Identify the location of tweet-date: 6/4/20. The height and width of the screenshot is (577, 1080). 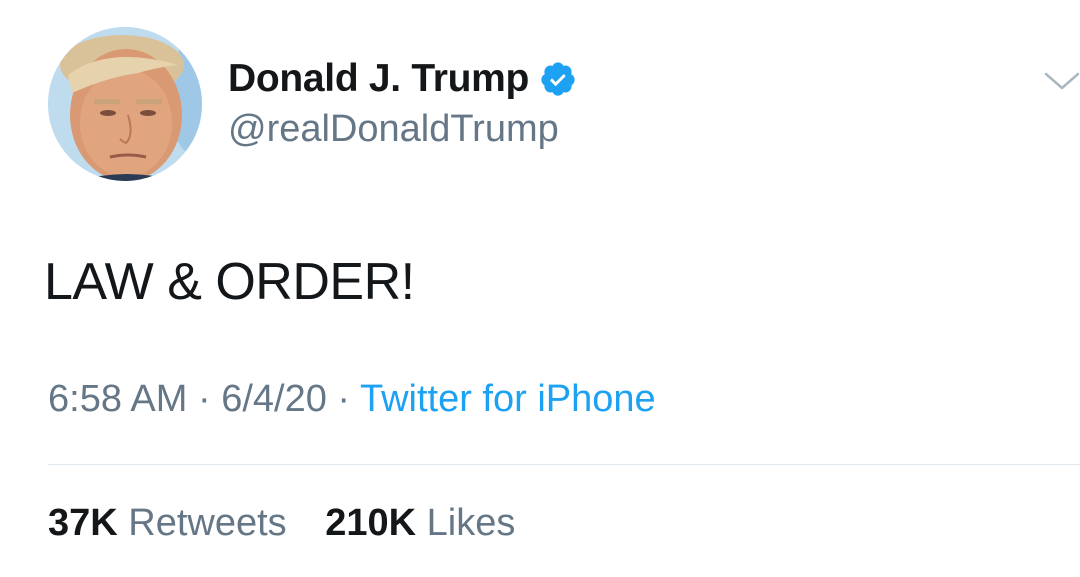
(274, 399).